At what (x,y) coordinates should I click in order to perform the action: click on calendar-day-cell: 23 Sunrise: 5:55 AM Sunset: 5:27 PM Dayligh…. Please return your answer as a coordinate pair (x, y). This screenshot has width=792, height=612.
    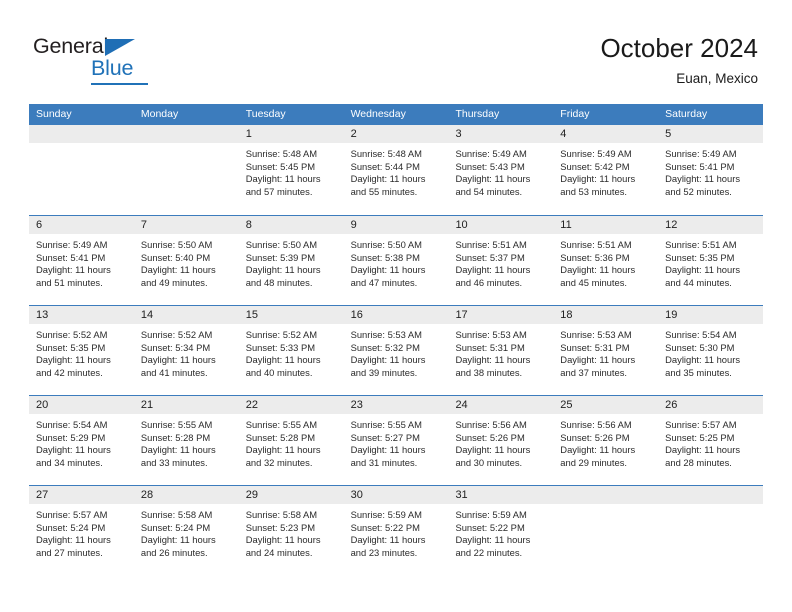
    Looking at the image, I should click on (396, 440).